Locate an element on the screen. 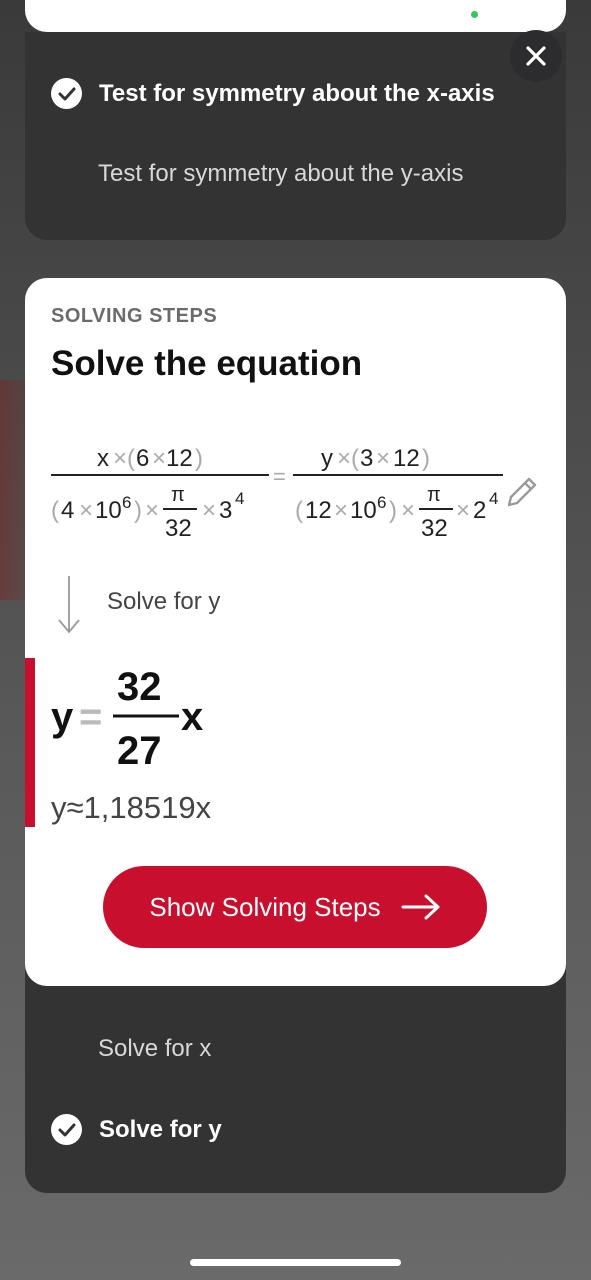 The height and width of the screenshot is (1280, 591). option-label: Solve for x is located at coordinates (155, 1048).